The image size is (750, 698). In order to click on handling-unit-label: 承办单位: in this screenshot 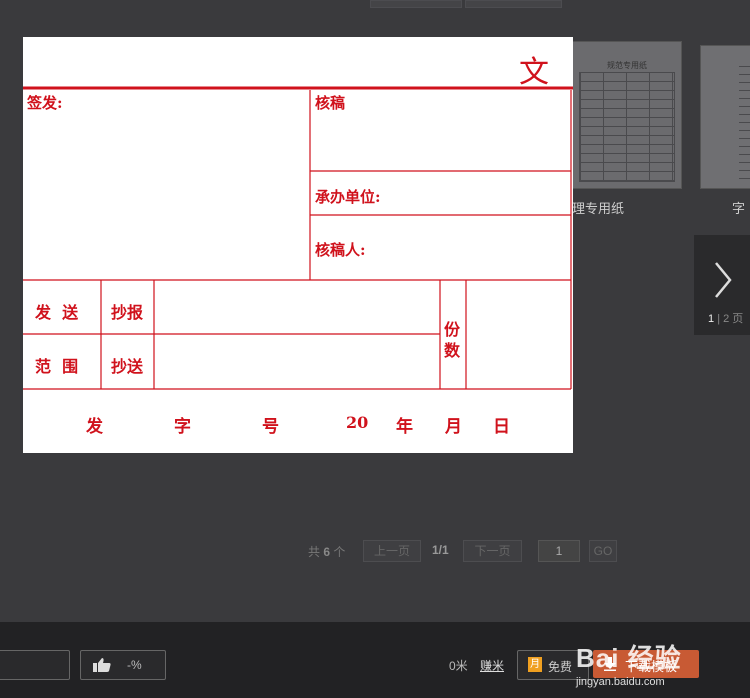, I will do `click(348, 197)`.